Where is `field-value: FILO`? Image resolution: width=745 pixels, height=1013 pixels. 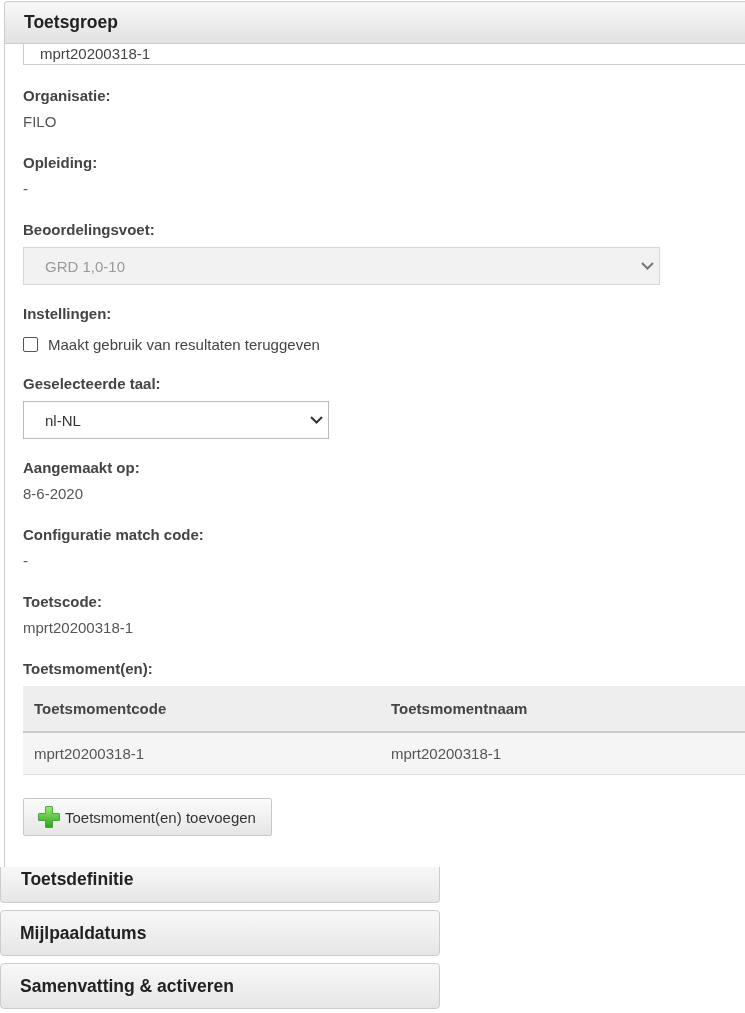
field-value: FILO is located at coordinates (40, 122).